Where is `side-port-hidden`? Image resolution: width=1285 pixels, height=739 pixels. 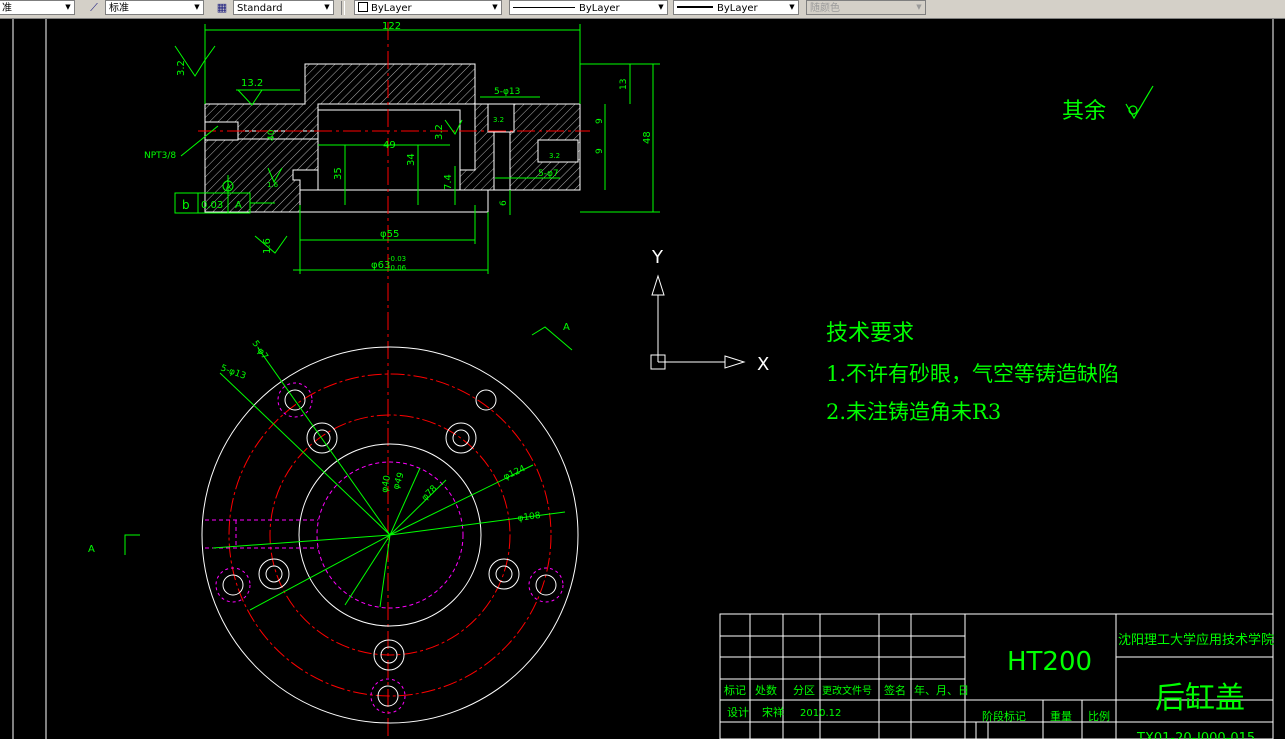
side-port-hidden is located at coordinates (261, 534).